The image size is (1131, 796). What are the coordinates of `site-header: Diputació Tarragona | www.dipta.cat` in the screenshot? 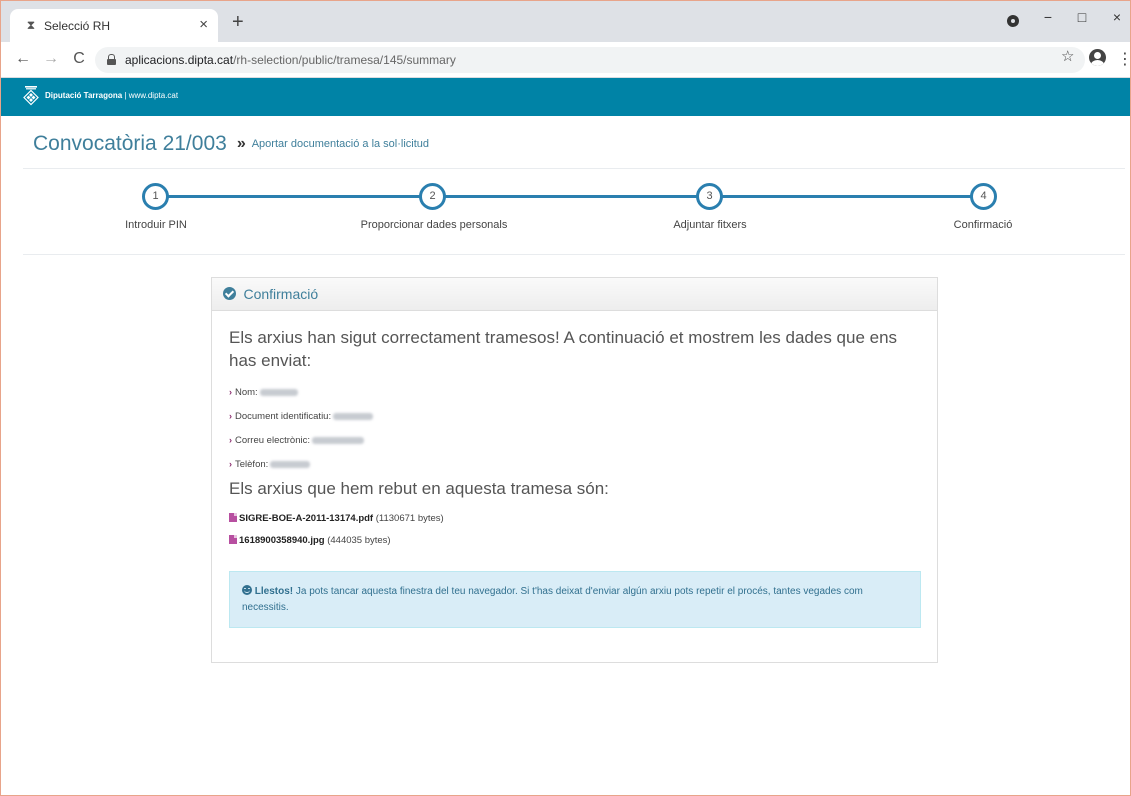 It's located at (565, 97).